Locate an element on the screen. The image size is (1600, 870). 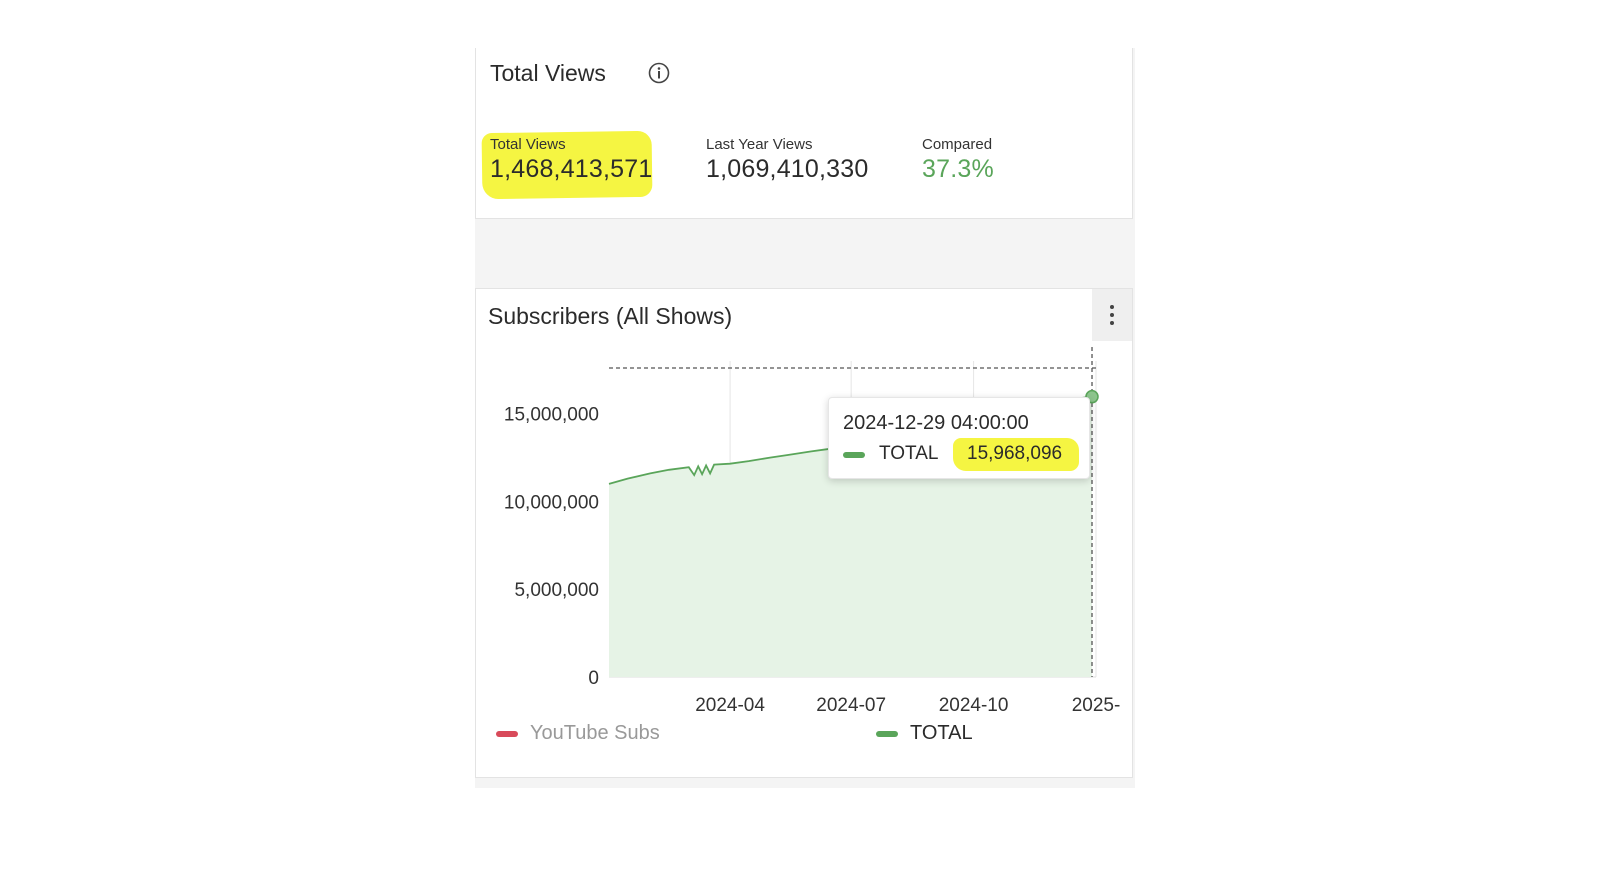
y-tick-label: 15,000,000 is located at coordinates (551, 415).